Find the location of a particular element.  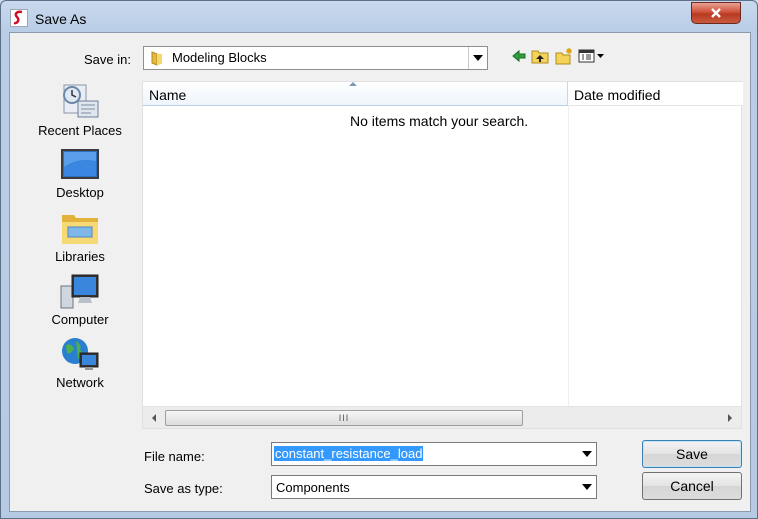

scrollbar-grip: III is located at coordinates (344, 418).